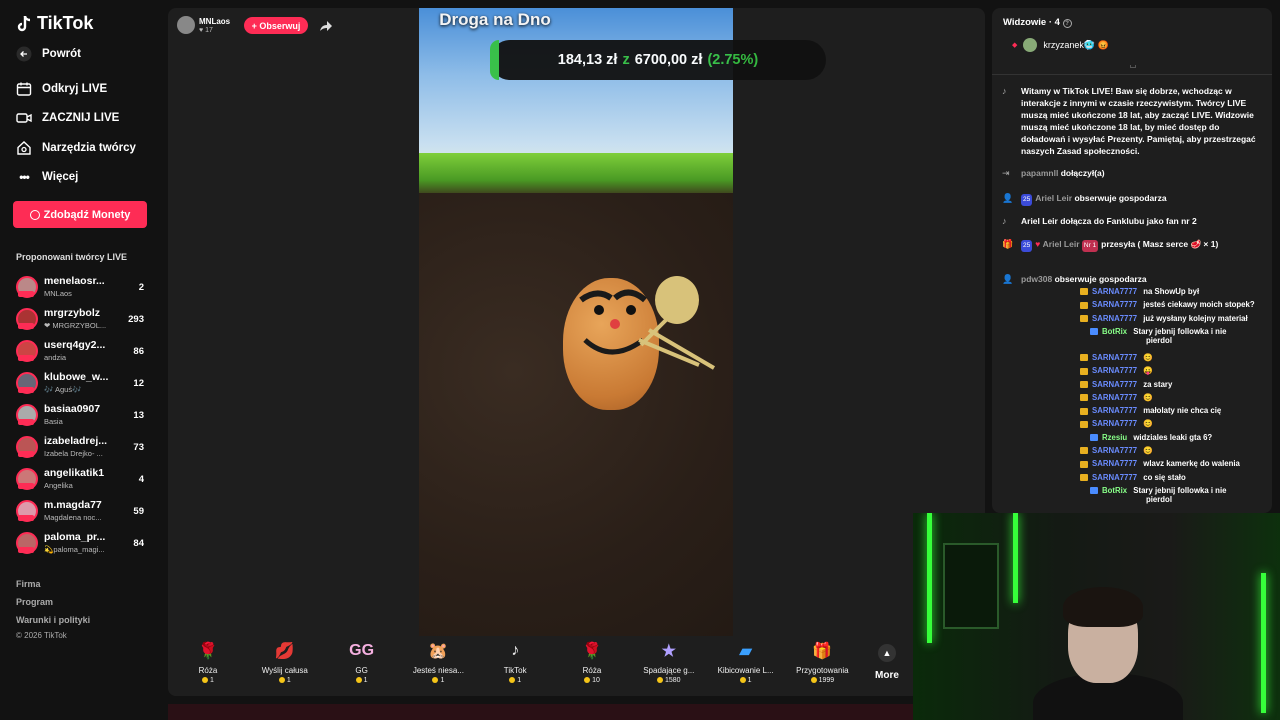 The height and width of the screenshot is (720, 1280). What do you see at coordinates (1133, 66) in the screenshot?
I see `collapse-icon` at bounding box center [1133, 66].